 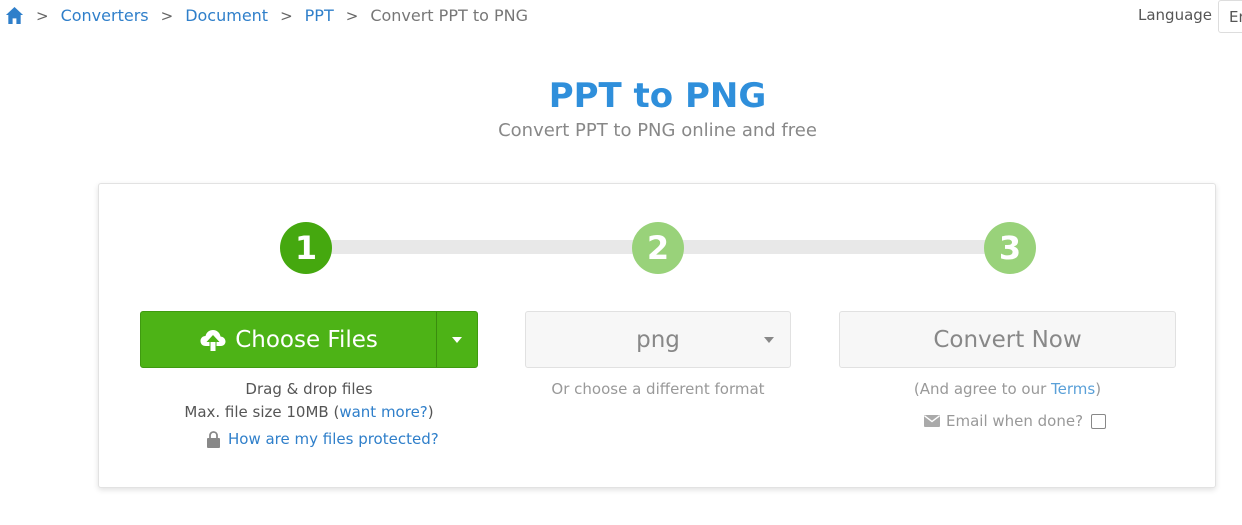 What do you see at coordinates (1175, 15) in the screenshot?
I see `language-label: Language` at bounding box center [1175, 15].